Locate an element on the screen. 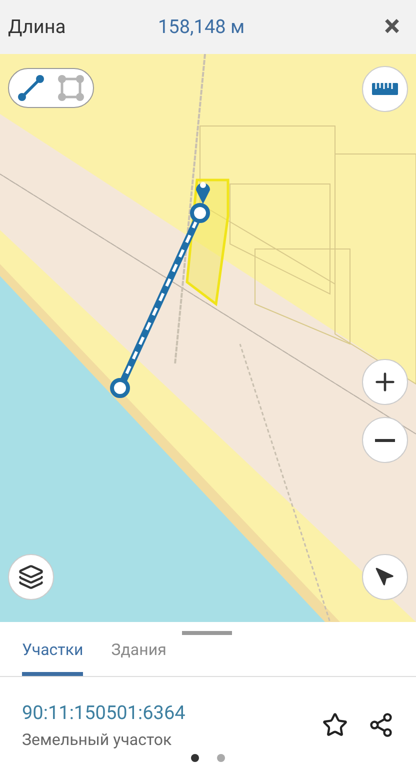 The height and width of the screenshot is (767, 416). drag-handle is located at coordinates (207, 633).